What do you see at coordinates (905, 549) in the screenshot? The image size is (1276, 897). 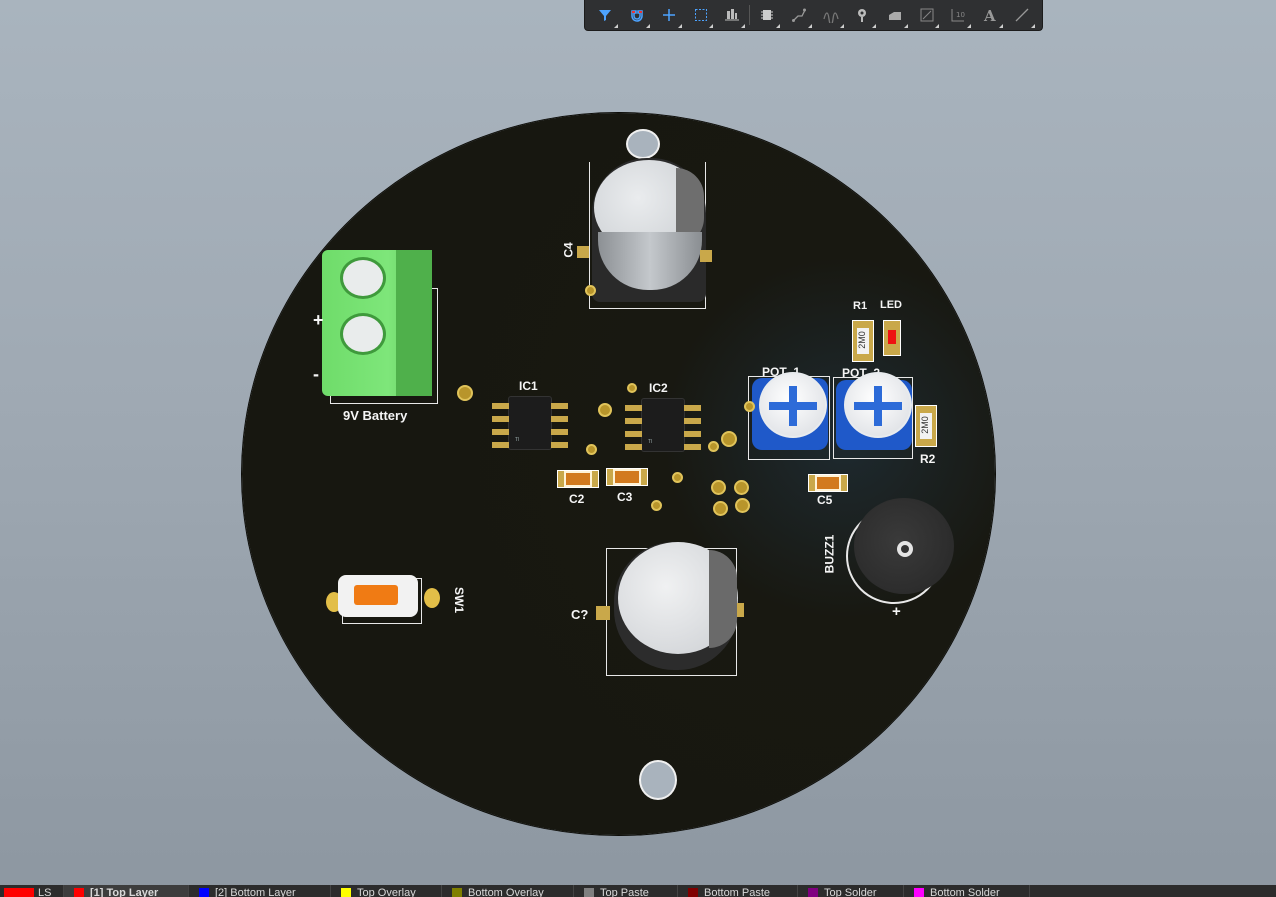 I see `buzzer-hole` at bounding box center [905, 549].